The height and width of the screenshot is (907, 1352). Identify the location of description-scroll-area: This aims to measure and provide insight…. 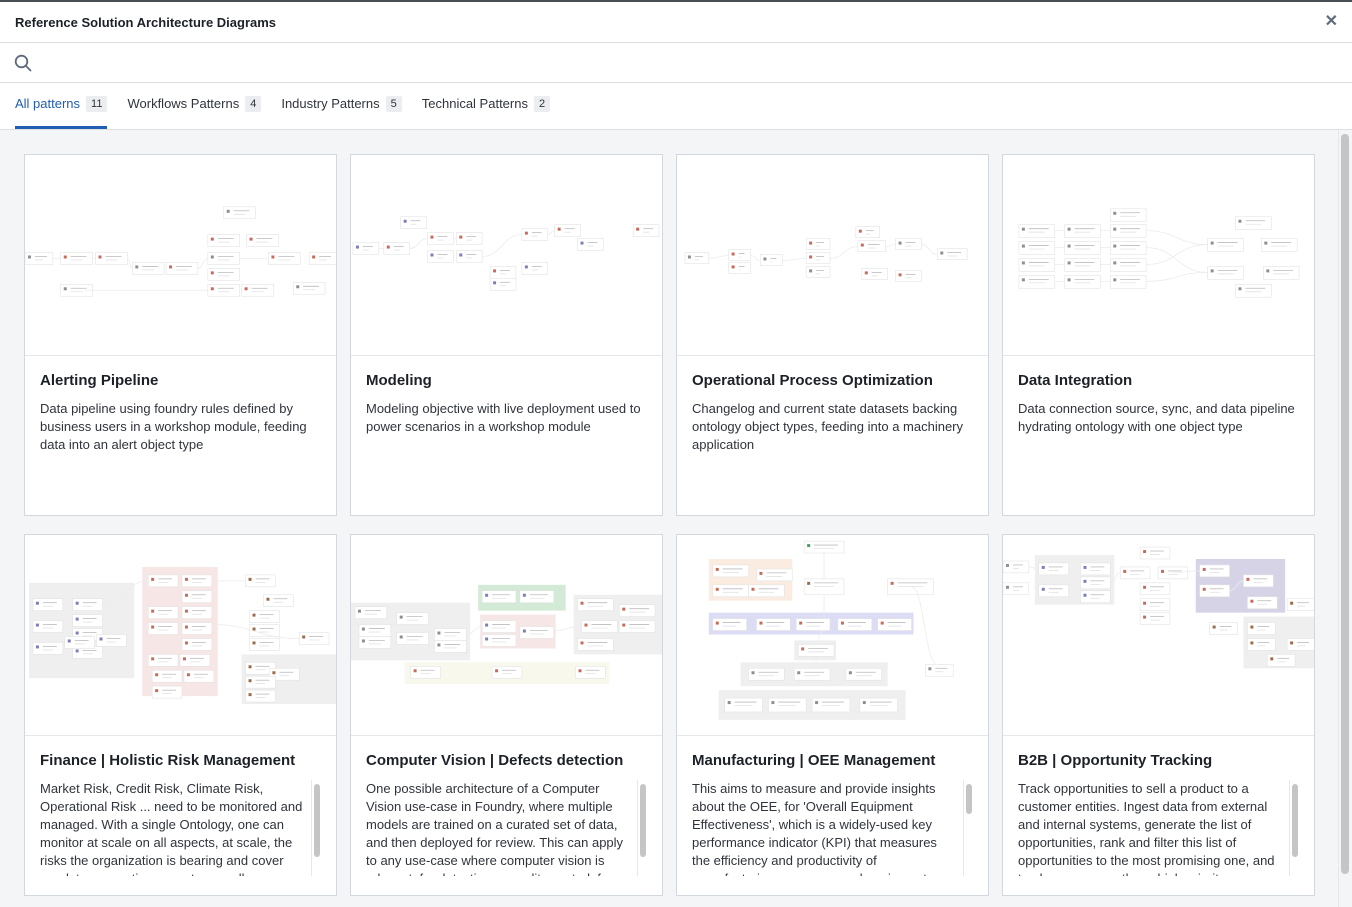
(832, 828).